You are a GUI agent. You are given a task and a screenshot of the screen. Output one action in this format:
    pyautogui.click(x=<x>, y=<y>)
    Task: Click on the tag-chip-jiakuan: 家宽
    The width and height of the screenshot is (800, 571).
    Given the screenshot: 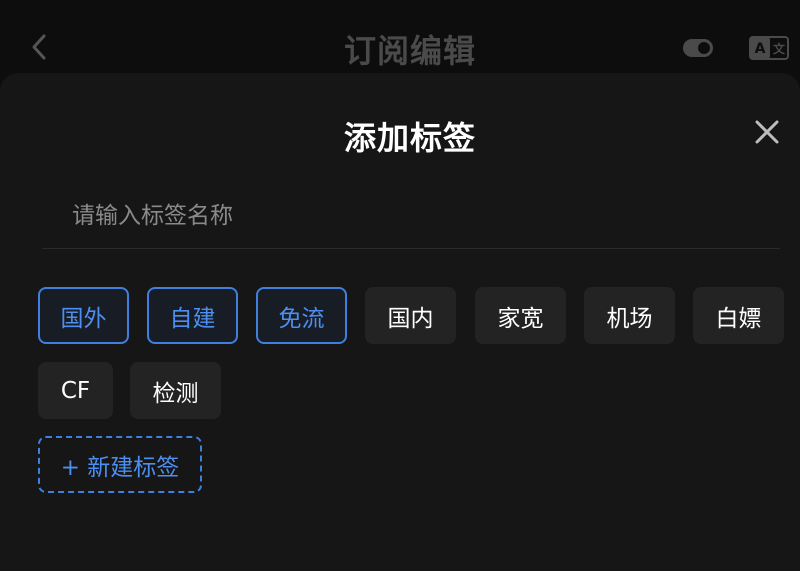 What is the action you would take?
    pyautogui.click(x=520, y=315)
    